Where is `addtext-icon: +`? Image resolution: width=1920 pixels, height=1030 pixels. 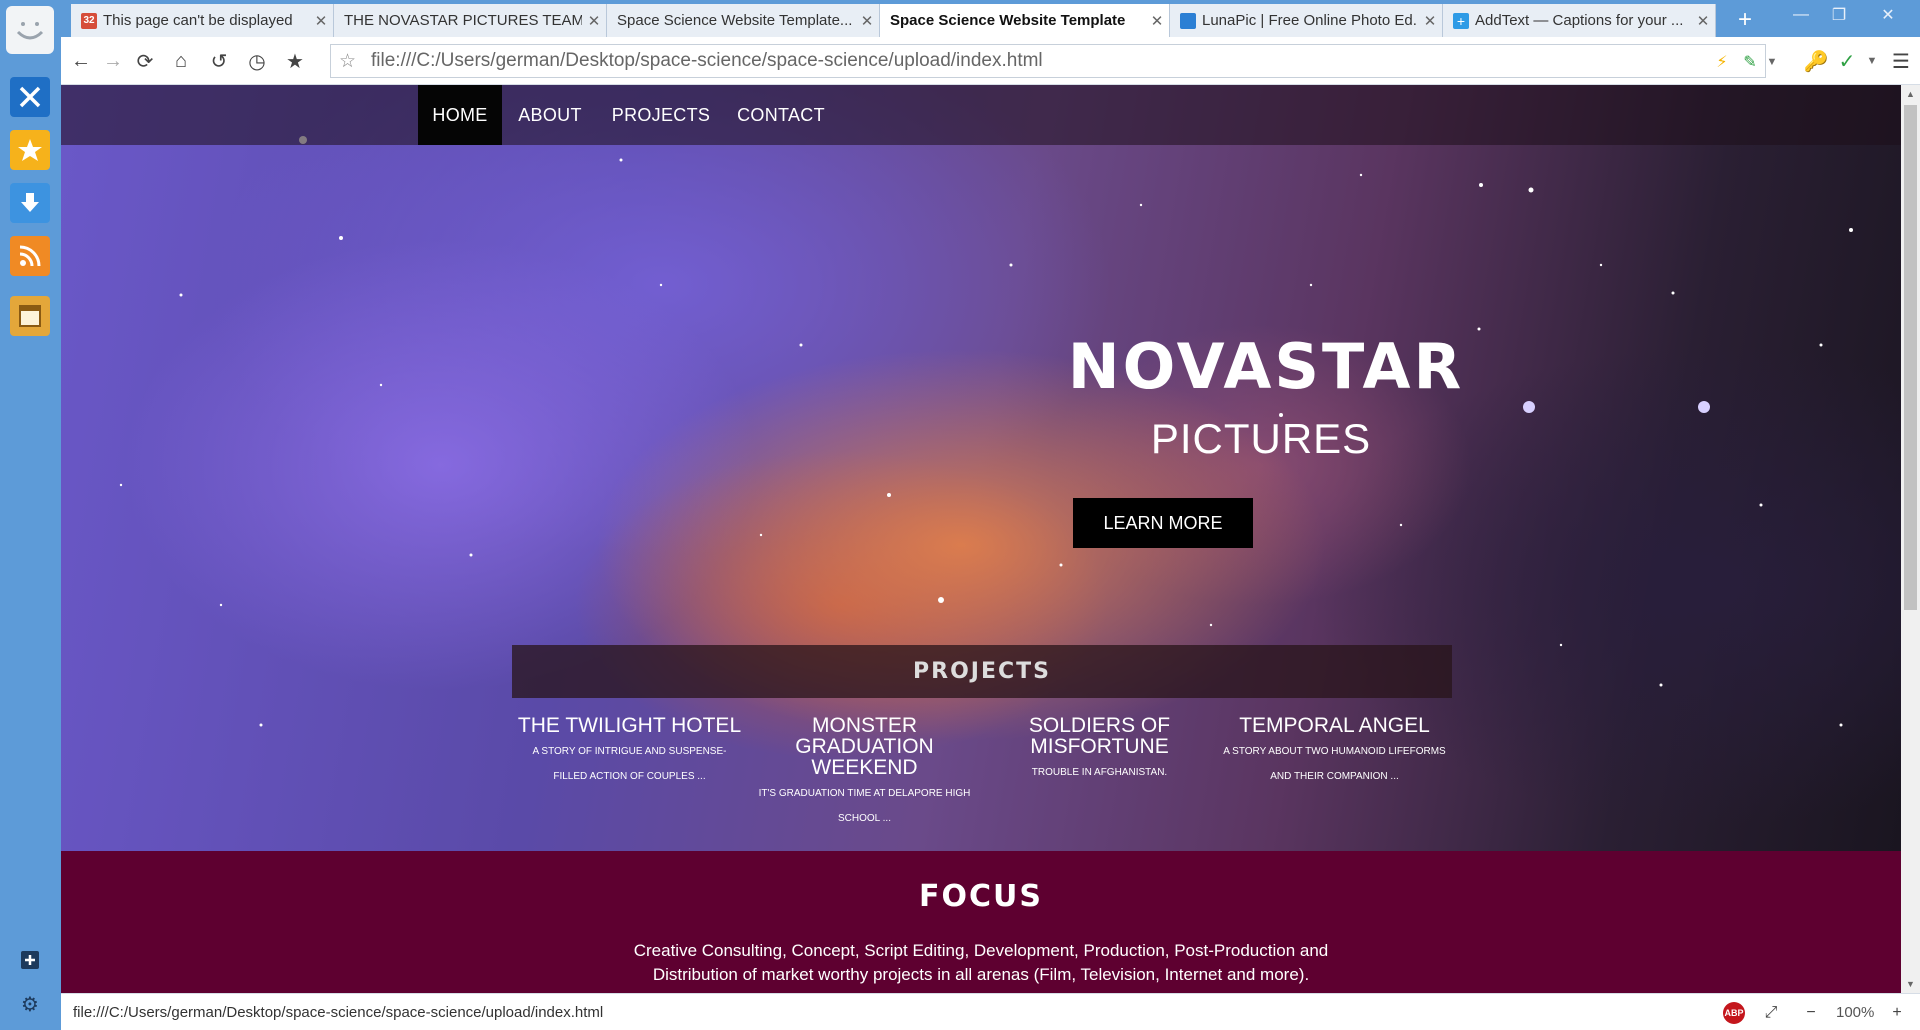
addtext-icon: + is located at coordinates (1461, 20).